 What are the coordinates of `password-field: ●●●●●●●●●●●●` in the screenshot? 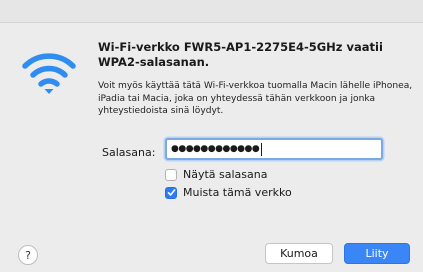 It's located at (274, 149).